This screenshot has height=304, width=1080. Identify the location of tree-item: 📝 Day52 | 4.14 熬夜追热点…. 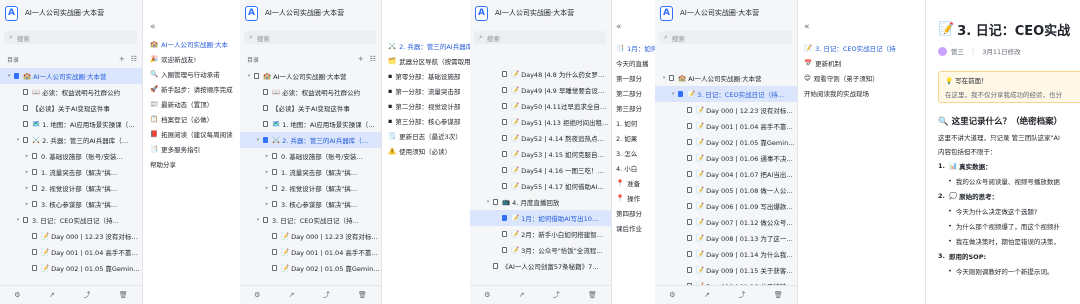
(540, 138).